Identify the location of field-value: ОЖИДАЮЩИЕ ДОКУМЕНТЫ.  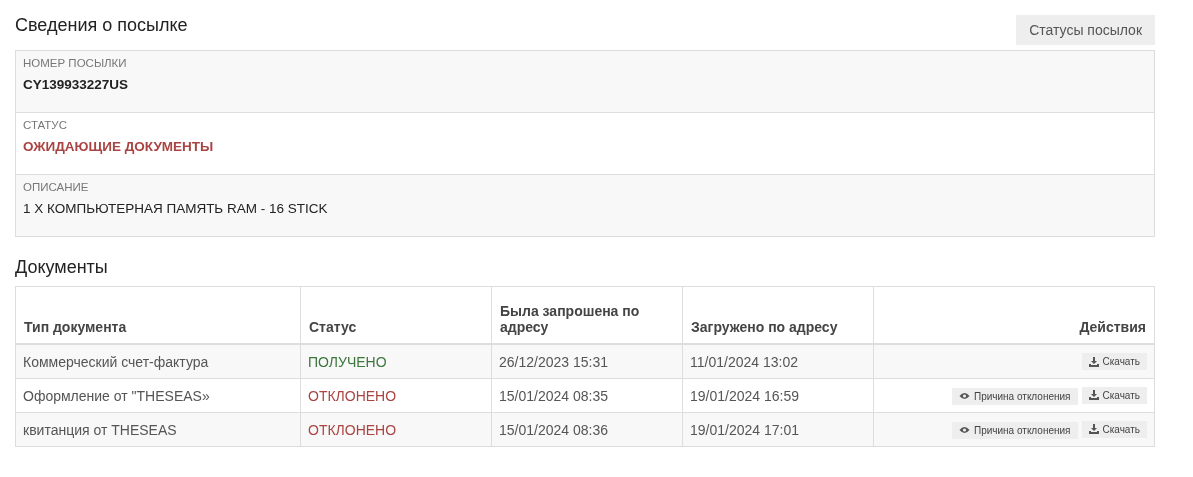
(118, 146).